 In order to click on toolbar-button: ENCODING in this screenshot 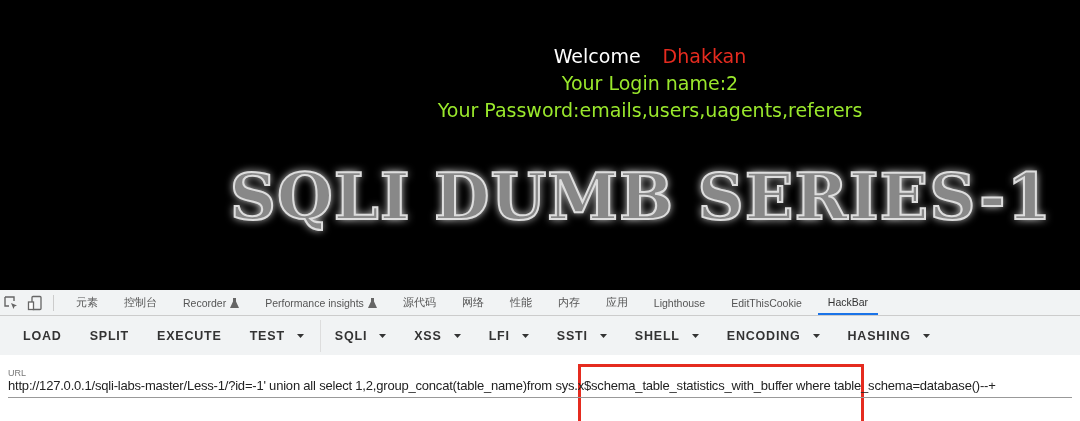, I will do `click(773, 335)`.